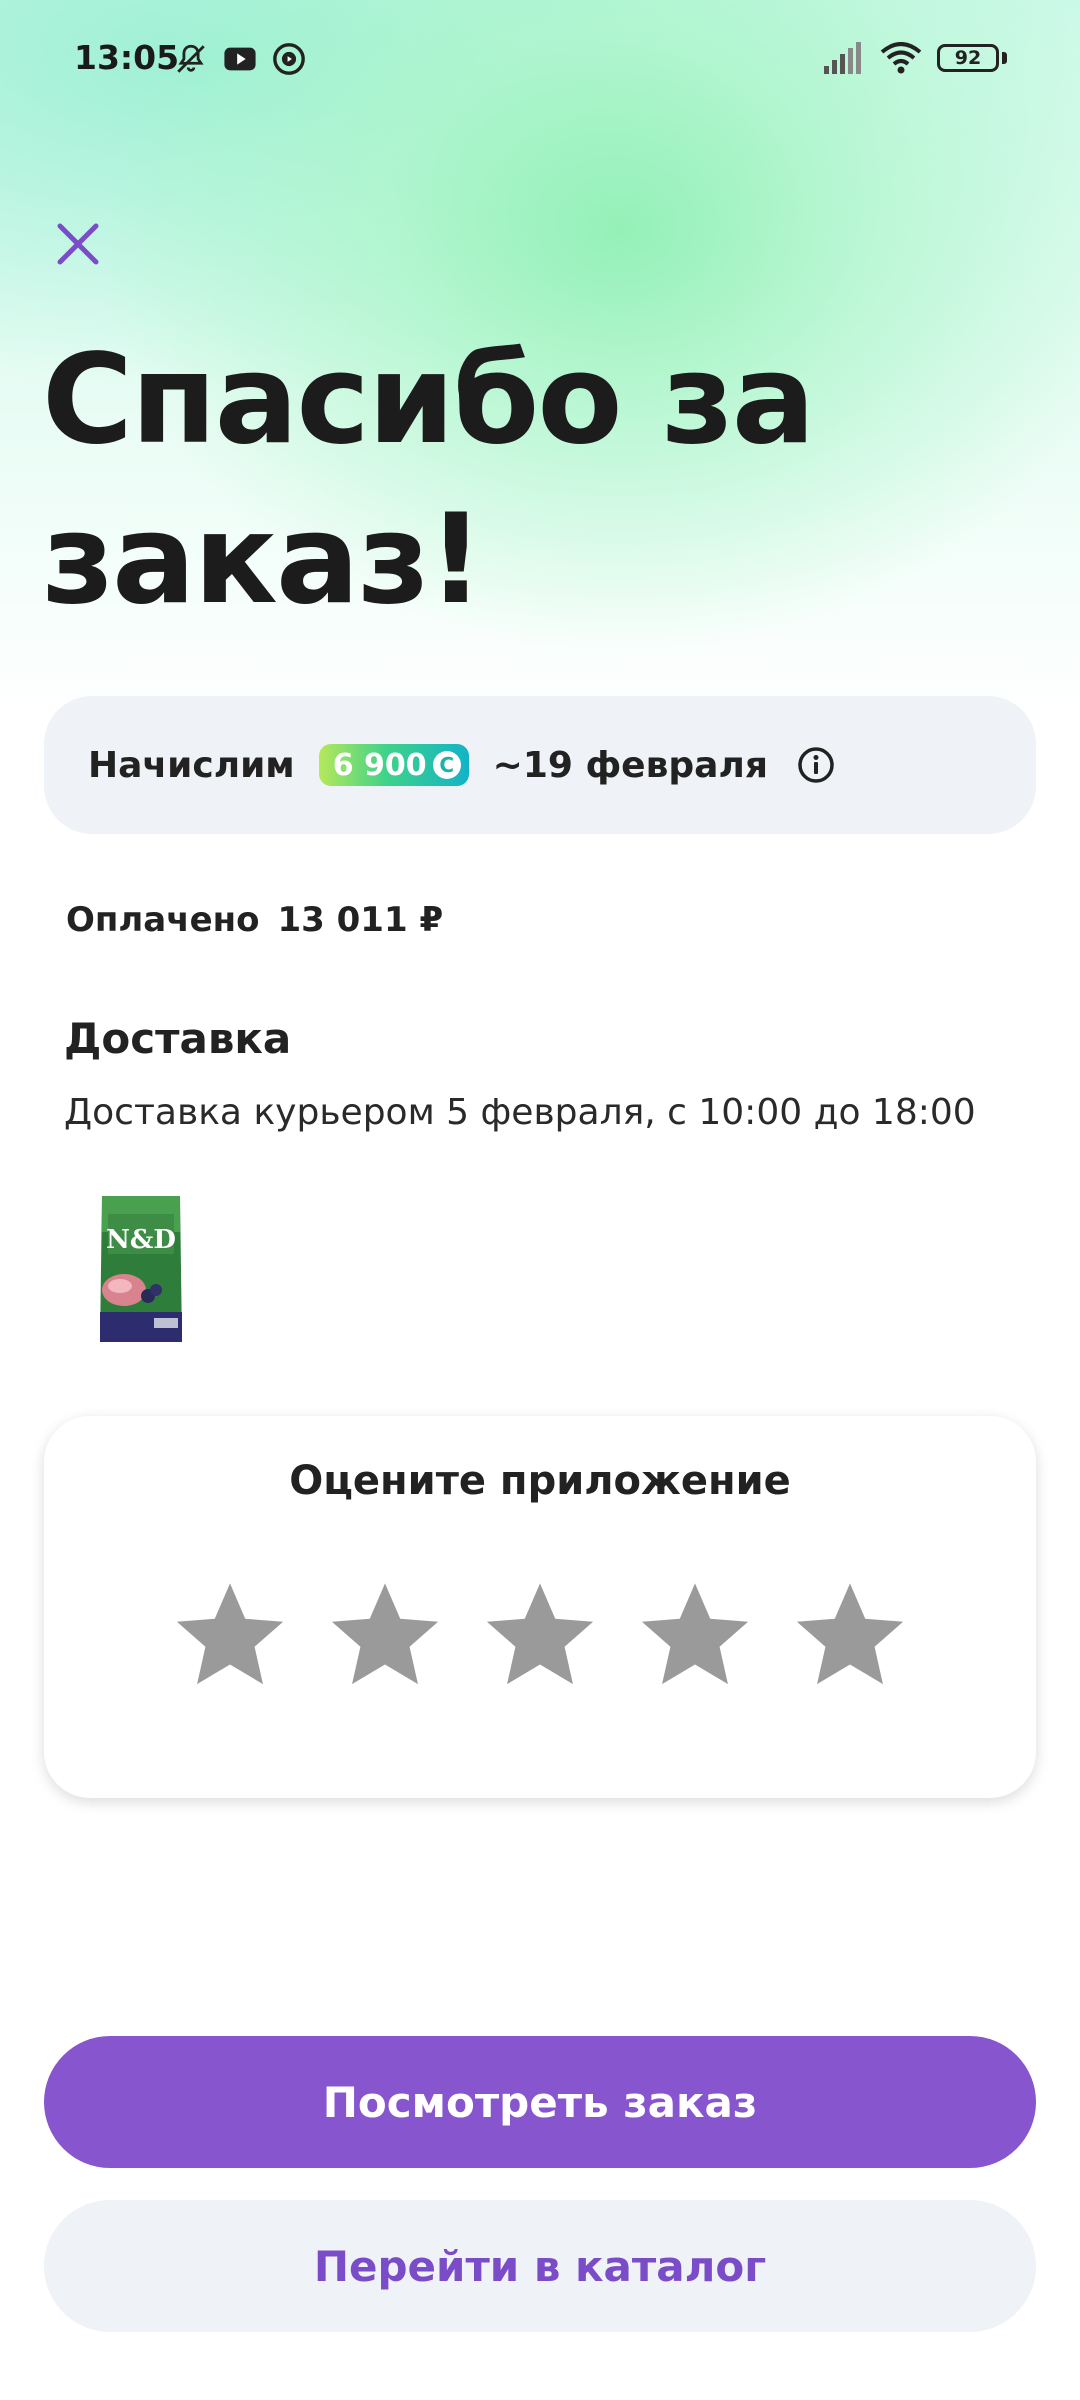  What do you see at coordinates (163, 920) in the screenshot?
I see `payment-label: Оплачено` at bounding box center [163, 920].